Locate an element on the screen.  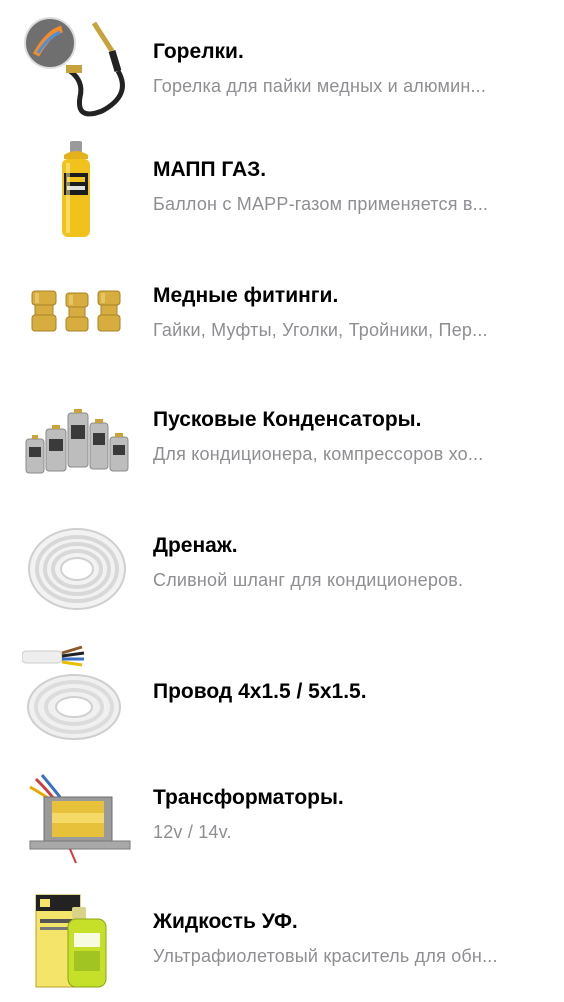
transformer-icon is located at coordinates (77, 816).